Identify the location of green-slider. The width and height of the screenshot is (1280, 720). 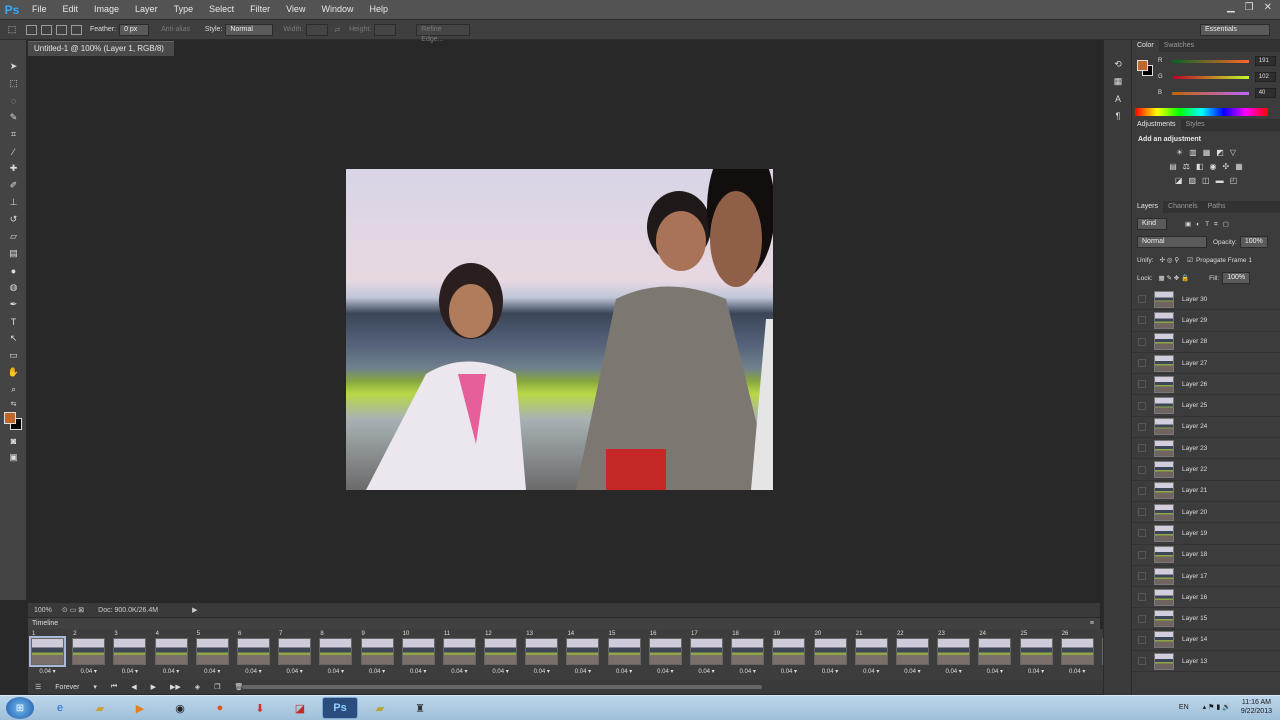
(1210, 77).